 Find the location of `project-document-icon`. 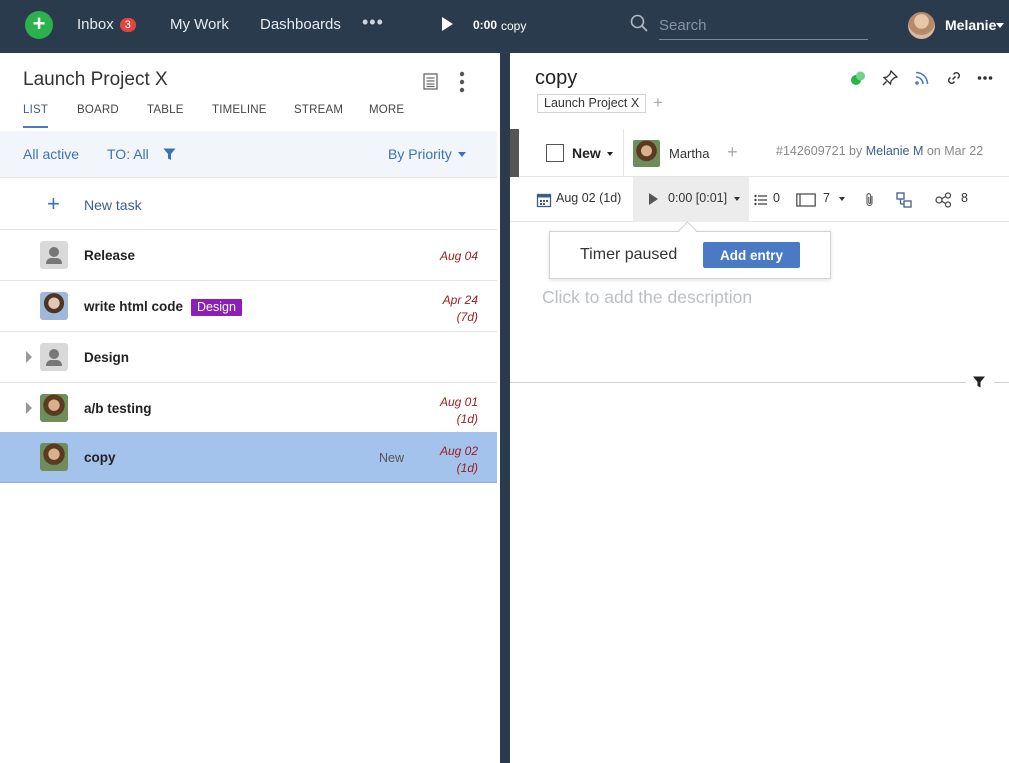

project-document-icon is located at coordinates (430, 81).